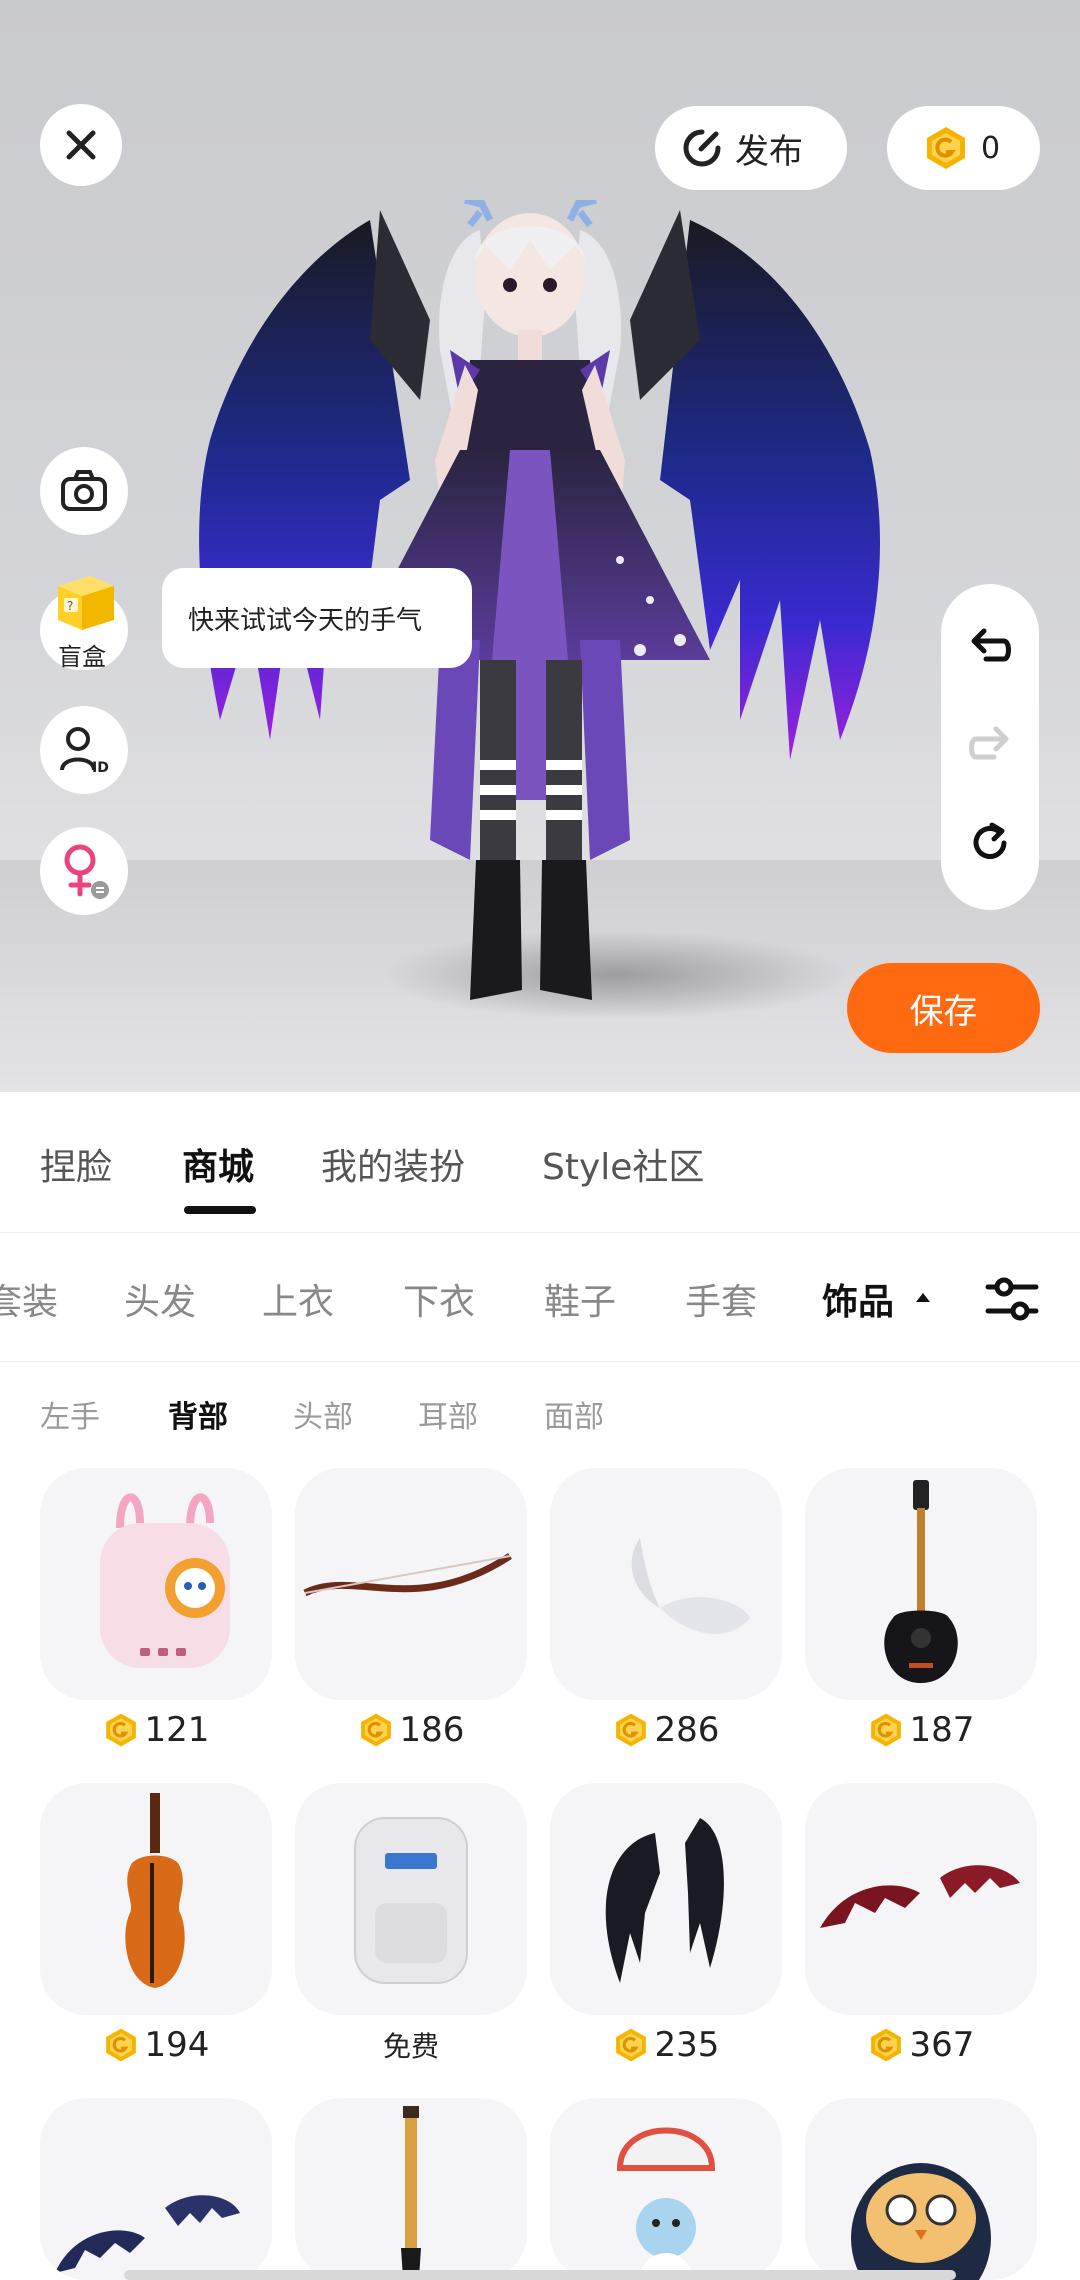 The width and height of the screenshot is (1080, 2280). I want to click on active-tab-indicator, so click(220, 1210).